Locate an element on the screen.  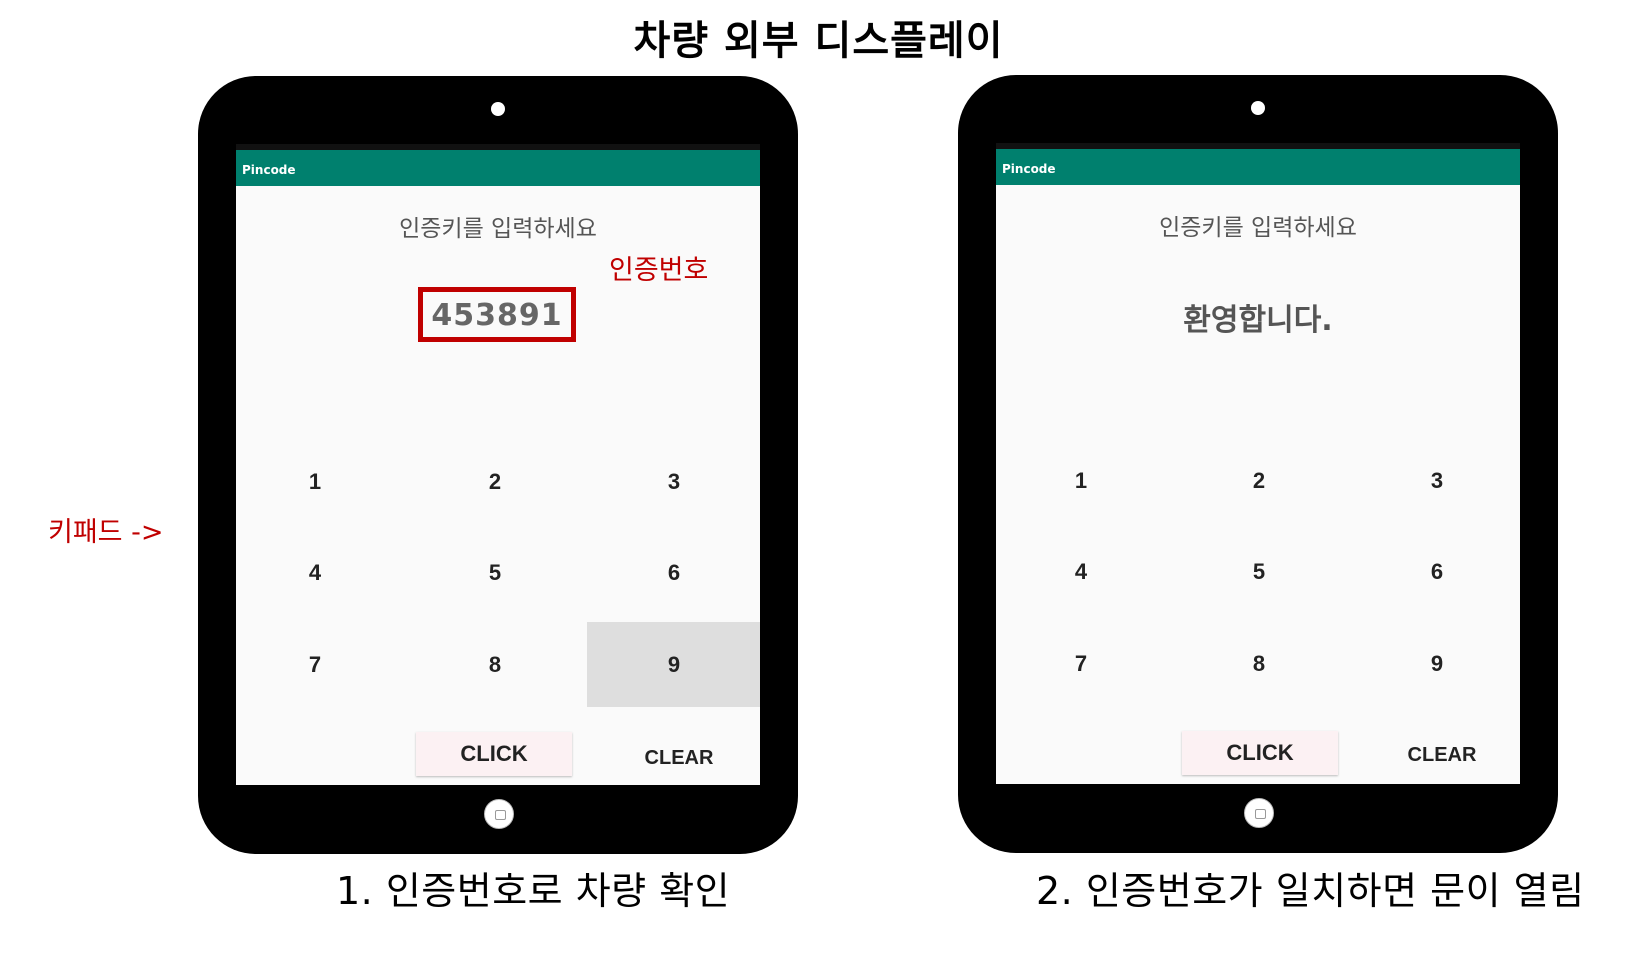
pin-annotation: 인증번호 is located at coordinates (659, 270).